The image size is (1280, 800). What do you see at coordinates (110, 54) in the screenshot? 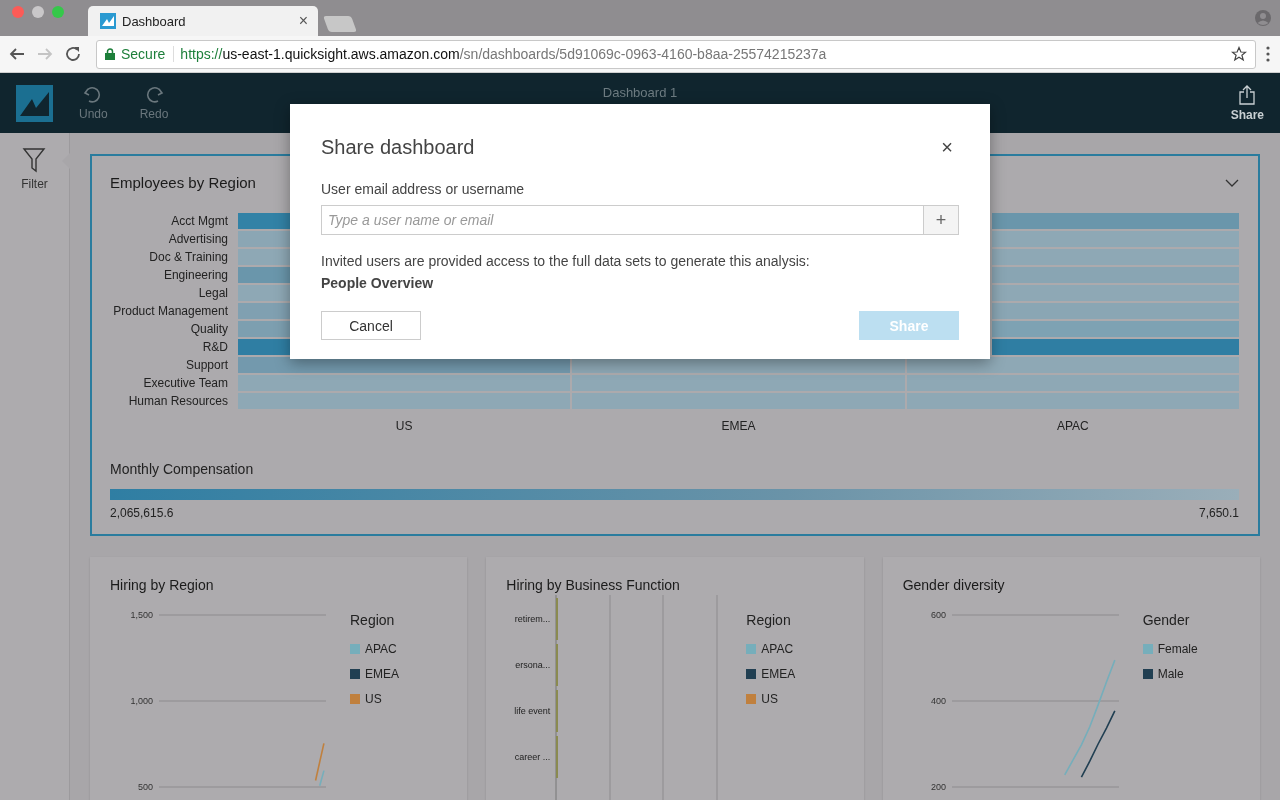
I see `lock-icon` at bounding box center [110, 54].